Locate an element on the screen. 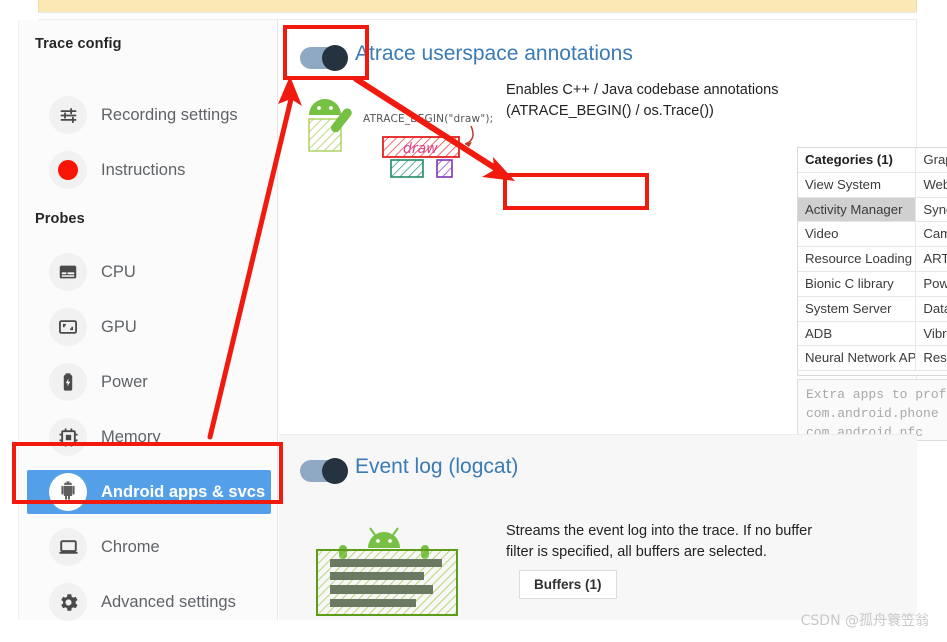 The image size is (947, 642). sidebar-item-advanced-settings: Advanced settings is located at coordinates (149, 602).